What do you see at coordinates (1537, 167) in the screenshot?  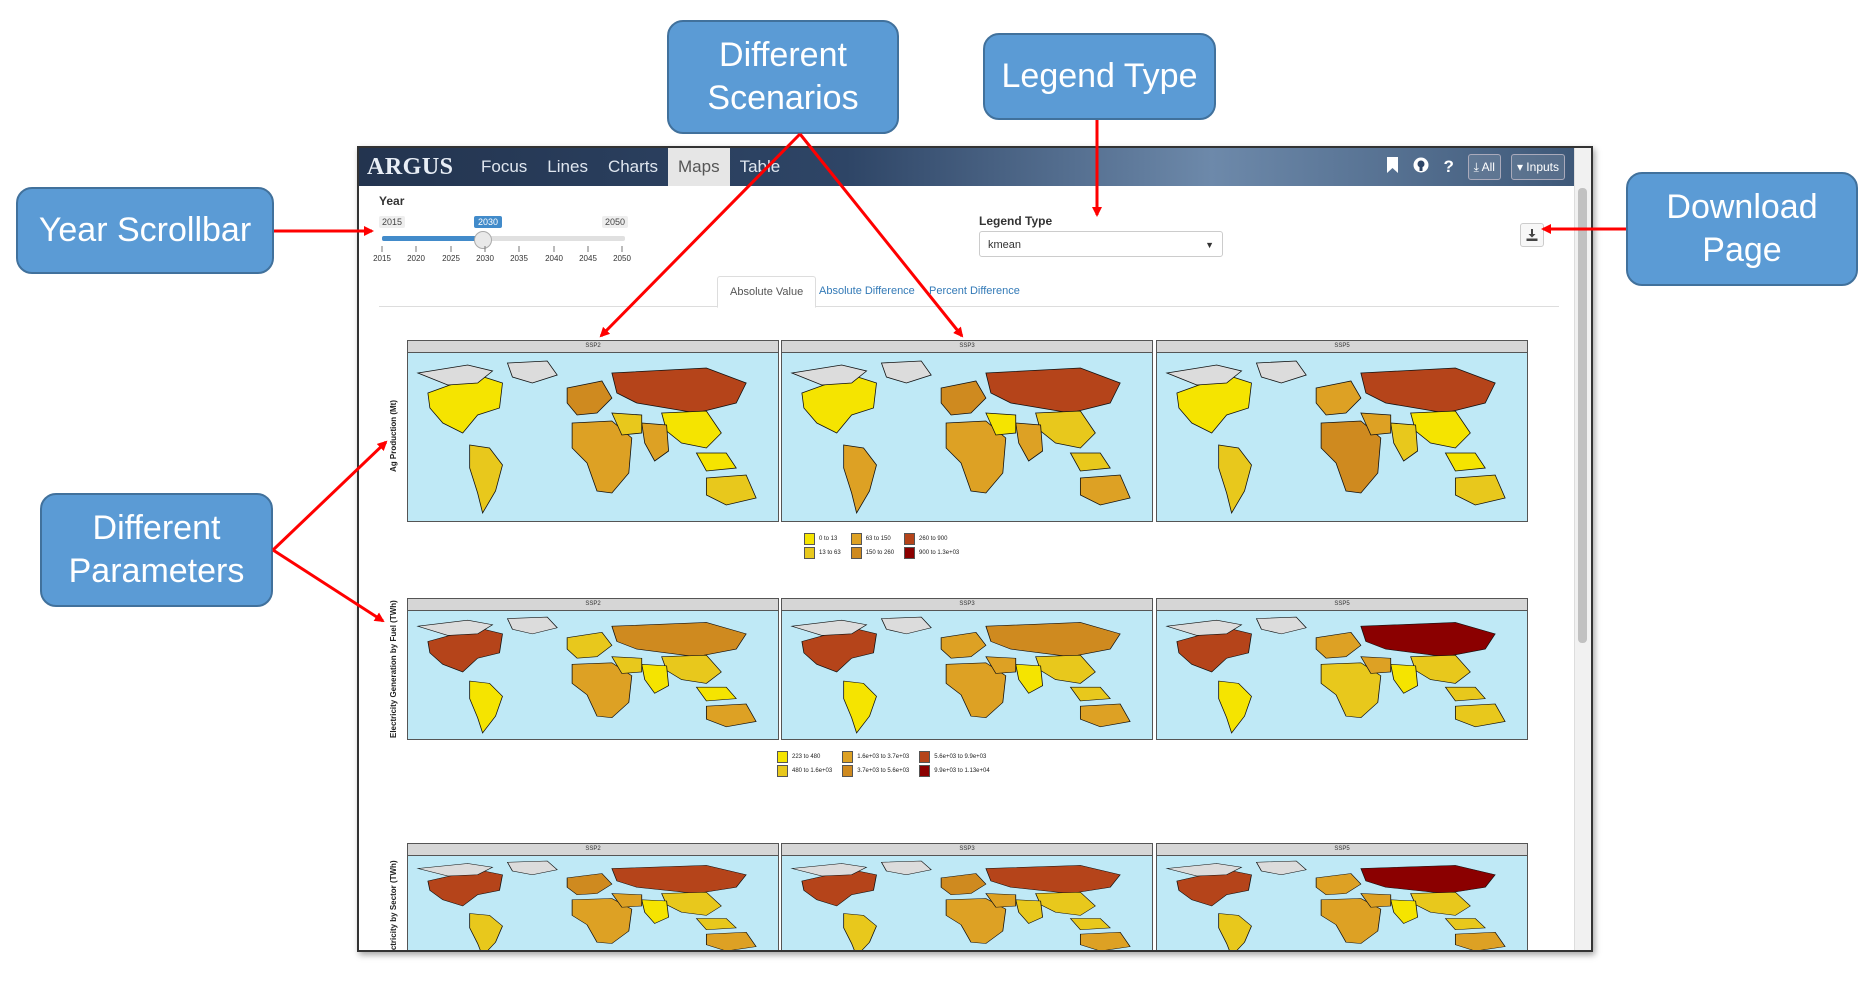 I see `inputs-button: ▾ Inputs` at bounding box center [1537, 167].